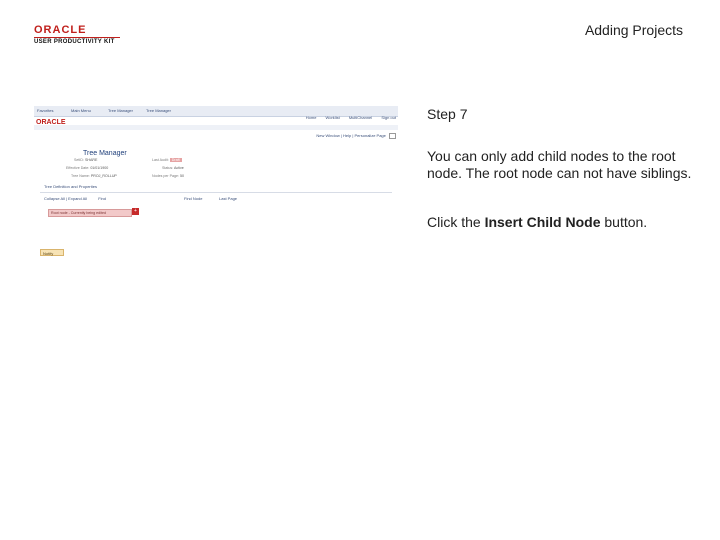 Image resolution: width=720 pixels, height=540 pixels. Describe the element at coordinates (392, 136) in the screenshot. I see `screen-icon` at that location.